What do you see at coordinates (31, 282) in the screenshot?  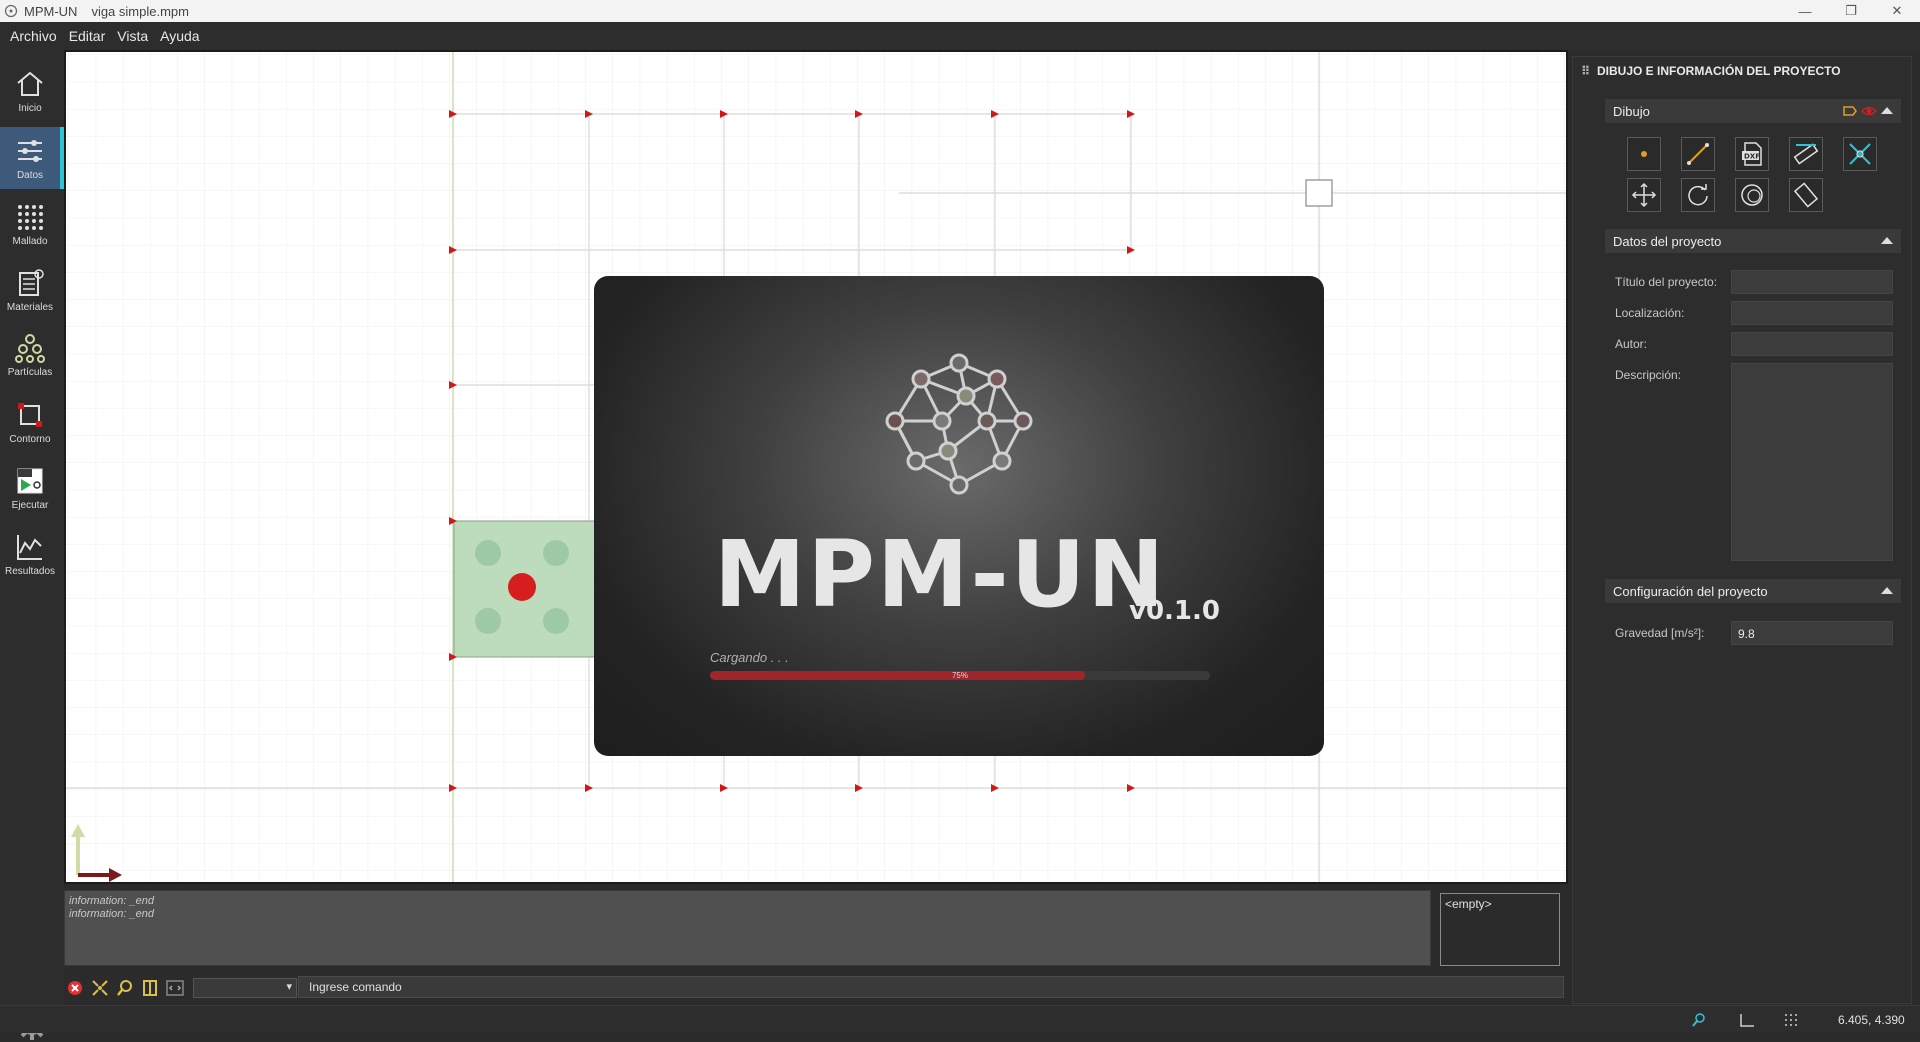 I see `materials-icon` at bounding box center [31, 282].